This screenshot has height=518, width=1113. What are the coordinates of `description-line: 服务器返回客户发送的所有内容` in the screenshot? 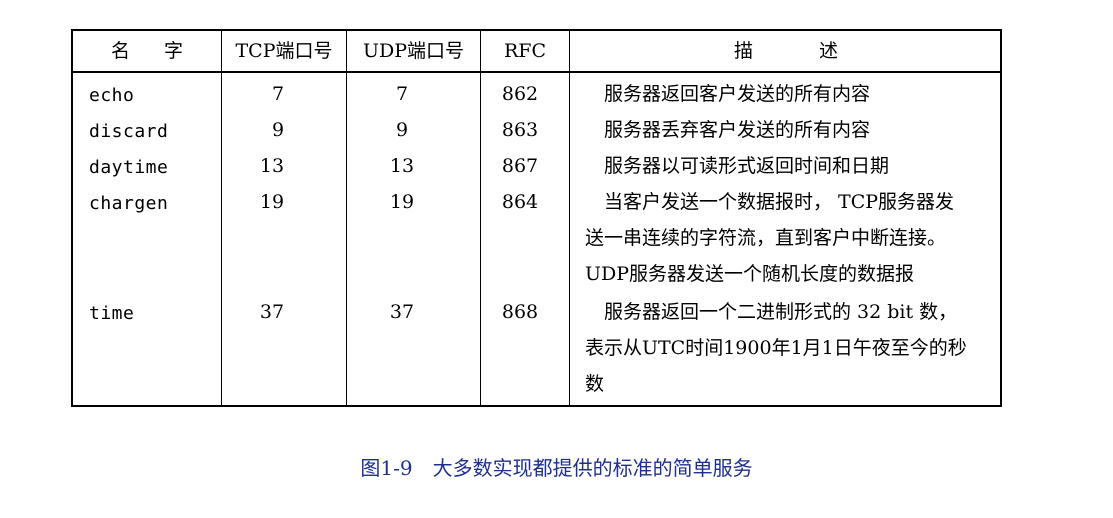 It's located at (728, 94).